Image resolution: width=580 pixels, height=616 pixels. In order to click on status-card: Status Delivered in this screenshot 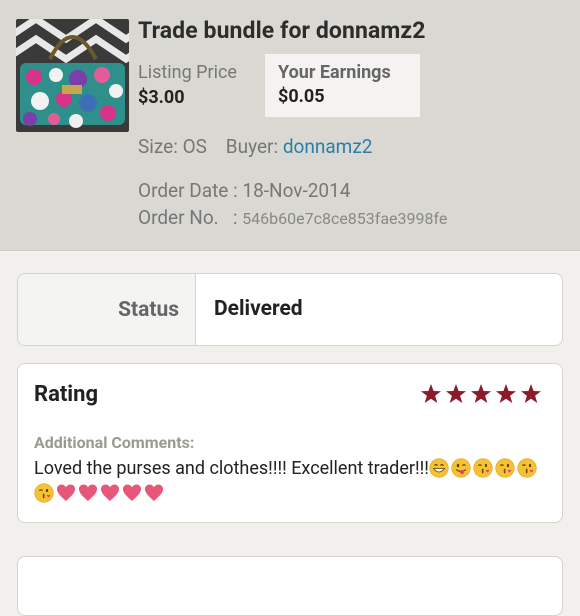, I will do `click(290, 309)`.